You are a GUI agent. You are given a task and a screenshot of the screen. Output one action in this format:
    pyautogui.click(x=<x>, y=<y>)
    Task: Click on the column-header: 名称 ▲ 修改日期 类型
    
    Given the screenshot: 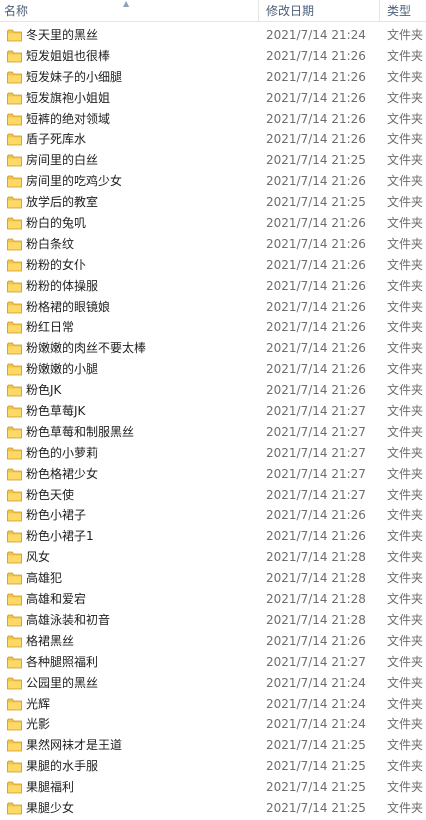 What is the action you would take?
    pyautogui.click(x=213, y=11)
    